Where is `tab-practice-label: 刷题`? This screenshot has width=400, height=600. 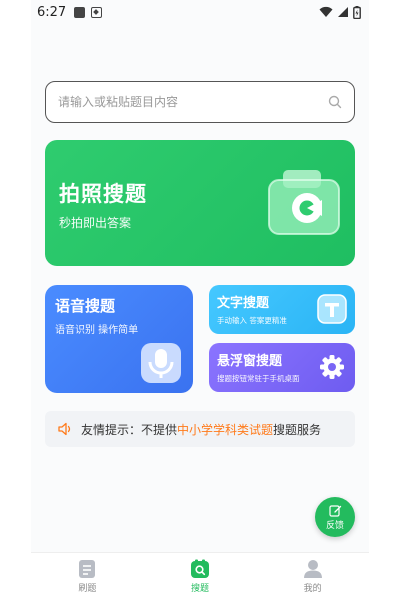 tab-practice-label: 刷题 is located at coordinates (87, 589).